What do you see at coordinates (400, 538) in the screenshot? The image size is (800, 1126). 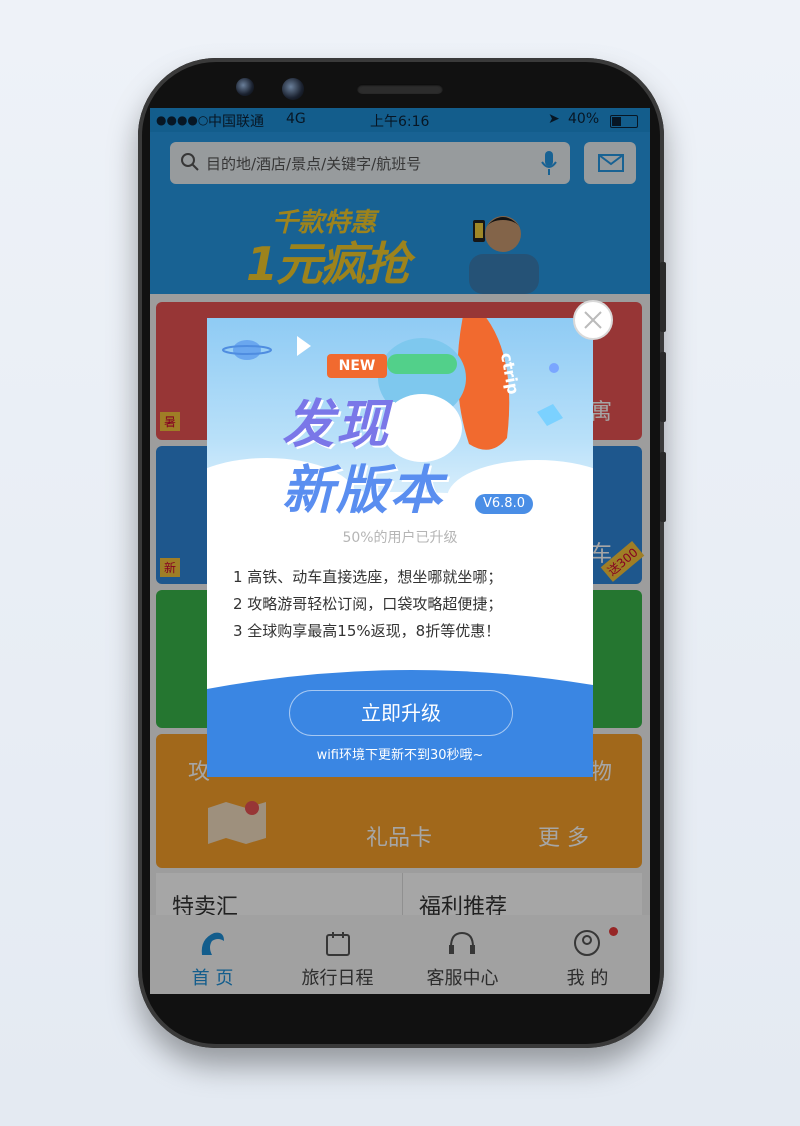 I see `upgraded-stat: 50%的用户已升级` at bounding box center [400, 538].